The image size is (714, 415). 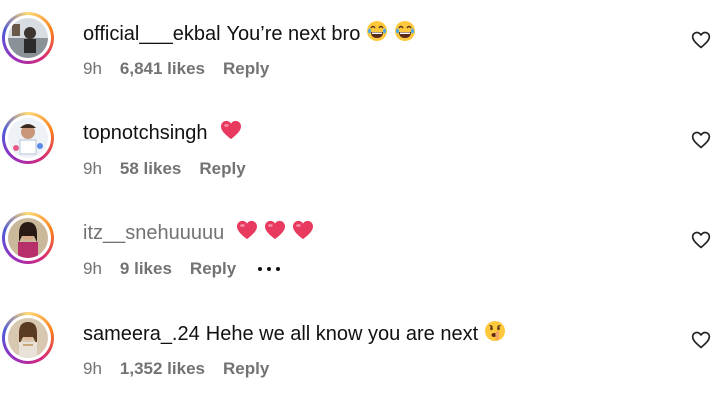 What do you see at coordinates (269, 269) in the screenshot?
I see `more-options-icon` at bounding box center [269, 269].